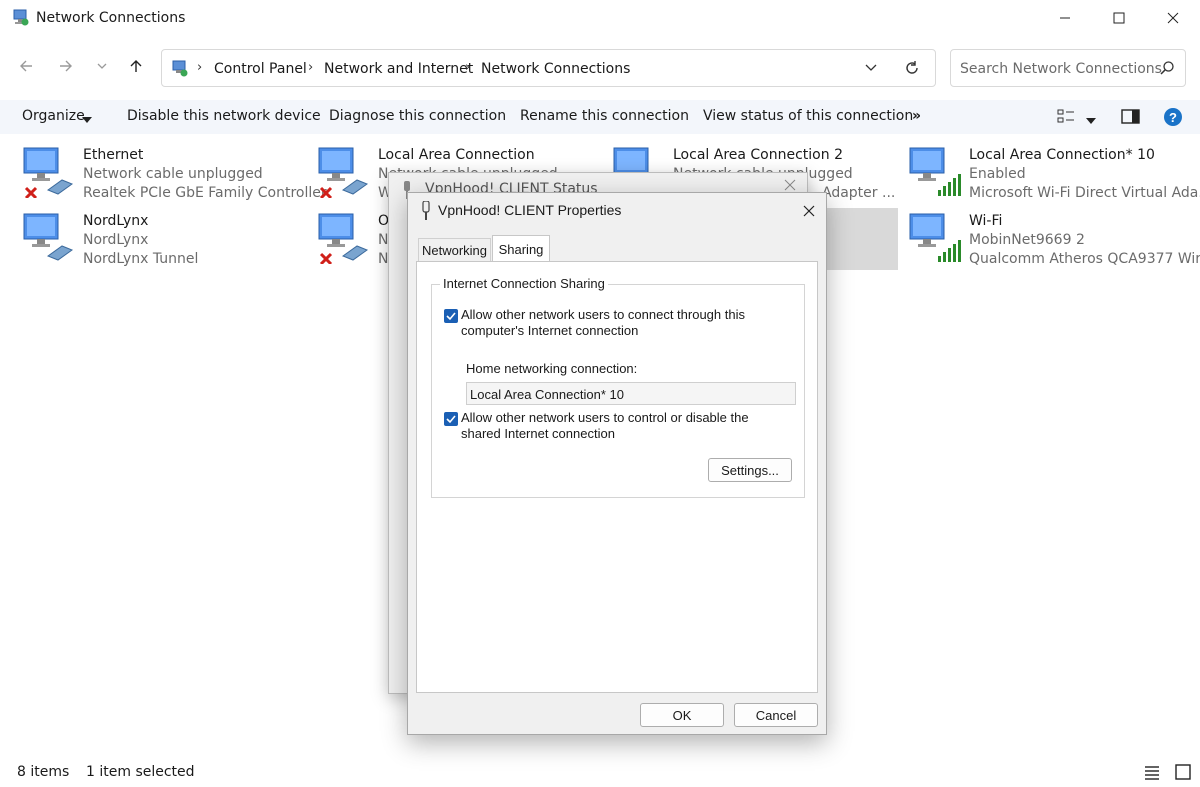 This screenshot has width=1200, height=787. What do you see at coordinates (857, 239) in the screenshot?
I see `selected-connection-item: d` at bounding box center [857, 239].